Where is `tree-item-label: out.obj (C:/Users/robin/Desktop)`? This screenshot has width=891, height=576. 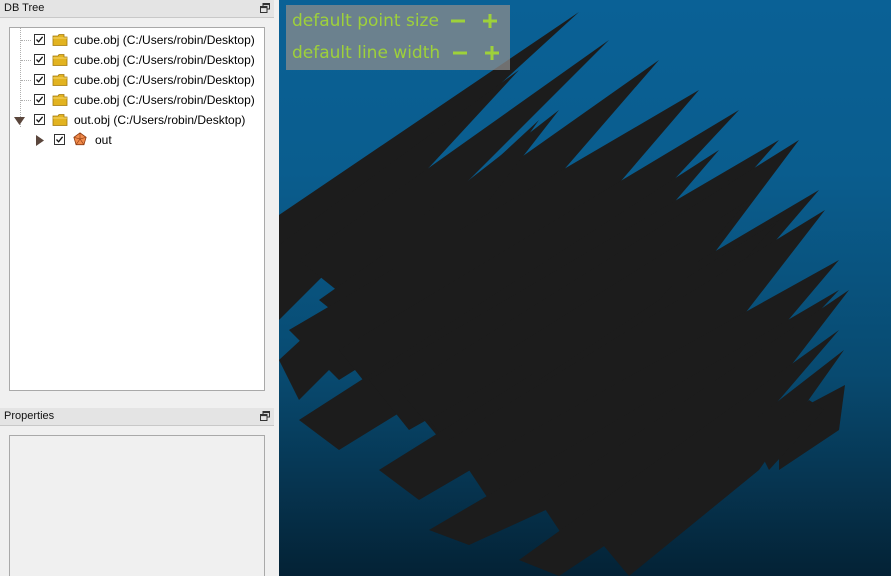 tree-item-label: out.obj (C:/Users/robin/Desktop) is located at coordinates (160, 120).